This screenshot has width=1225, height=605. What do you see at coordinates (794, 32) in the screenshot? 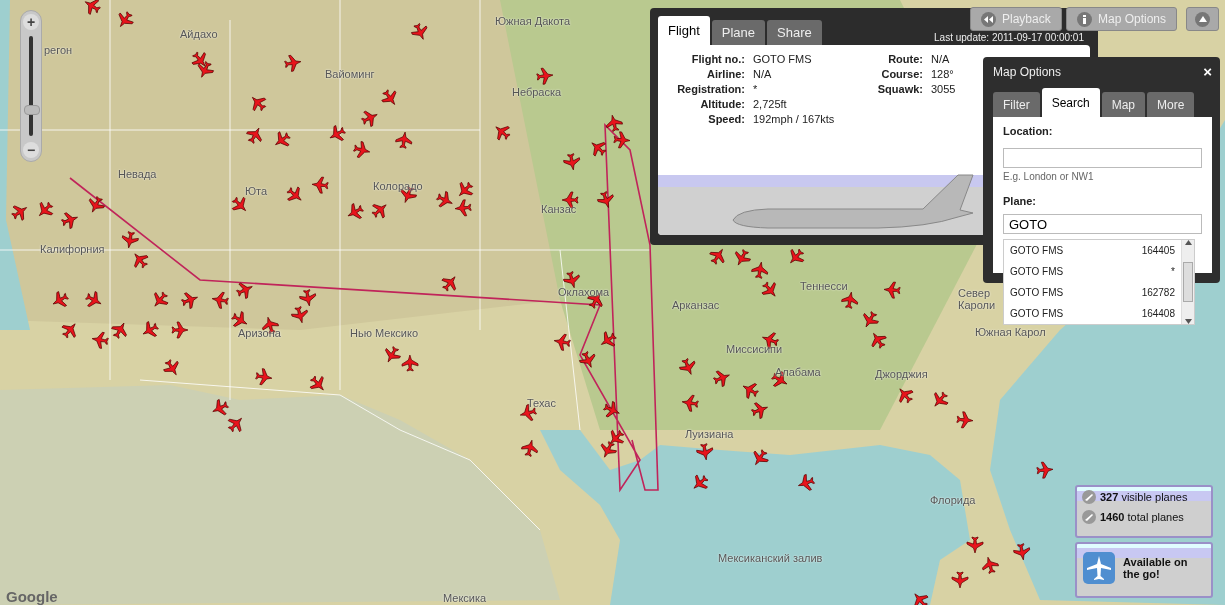
I see `panel-tab: Share` at bounding box center [794, 32].